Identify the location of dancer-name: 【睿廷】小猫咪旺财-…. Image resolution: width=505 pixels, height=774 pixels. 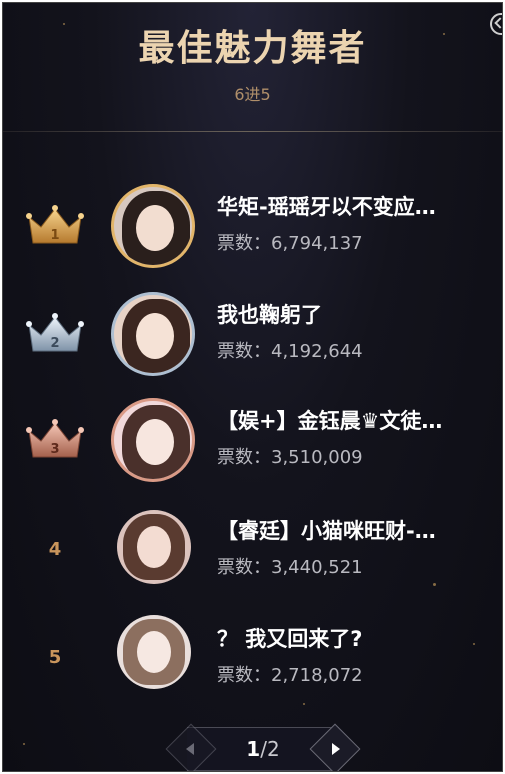
(351, 531).